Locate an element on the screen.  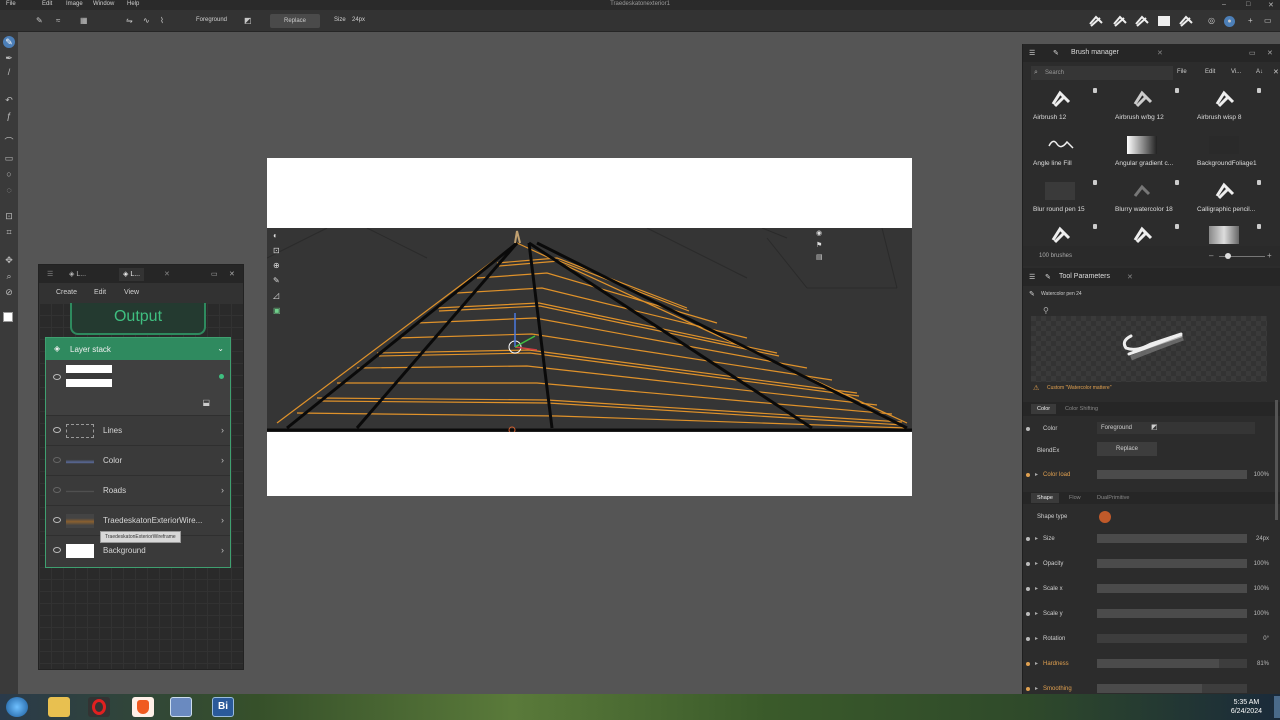
transform-tool-icon: ⊡ is located at coordinates (9, 216).